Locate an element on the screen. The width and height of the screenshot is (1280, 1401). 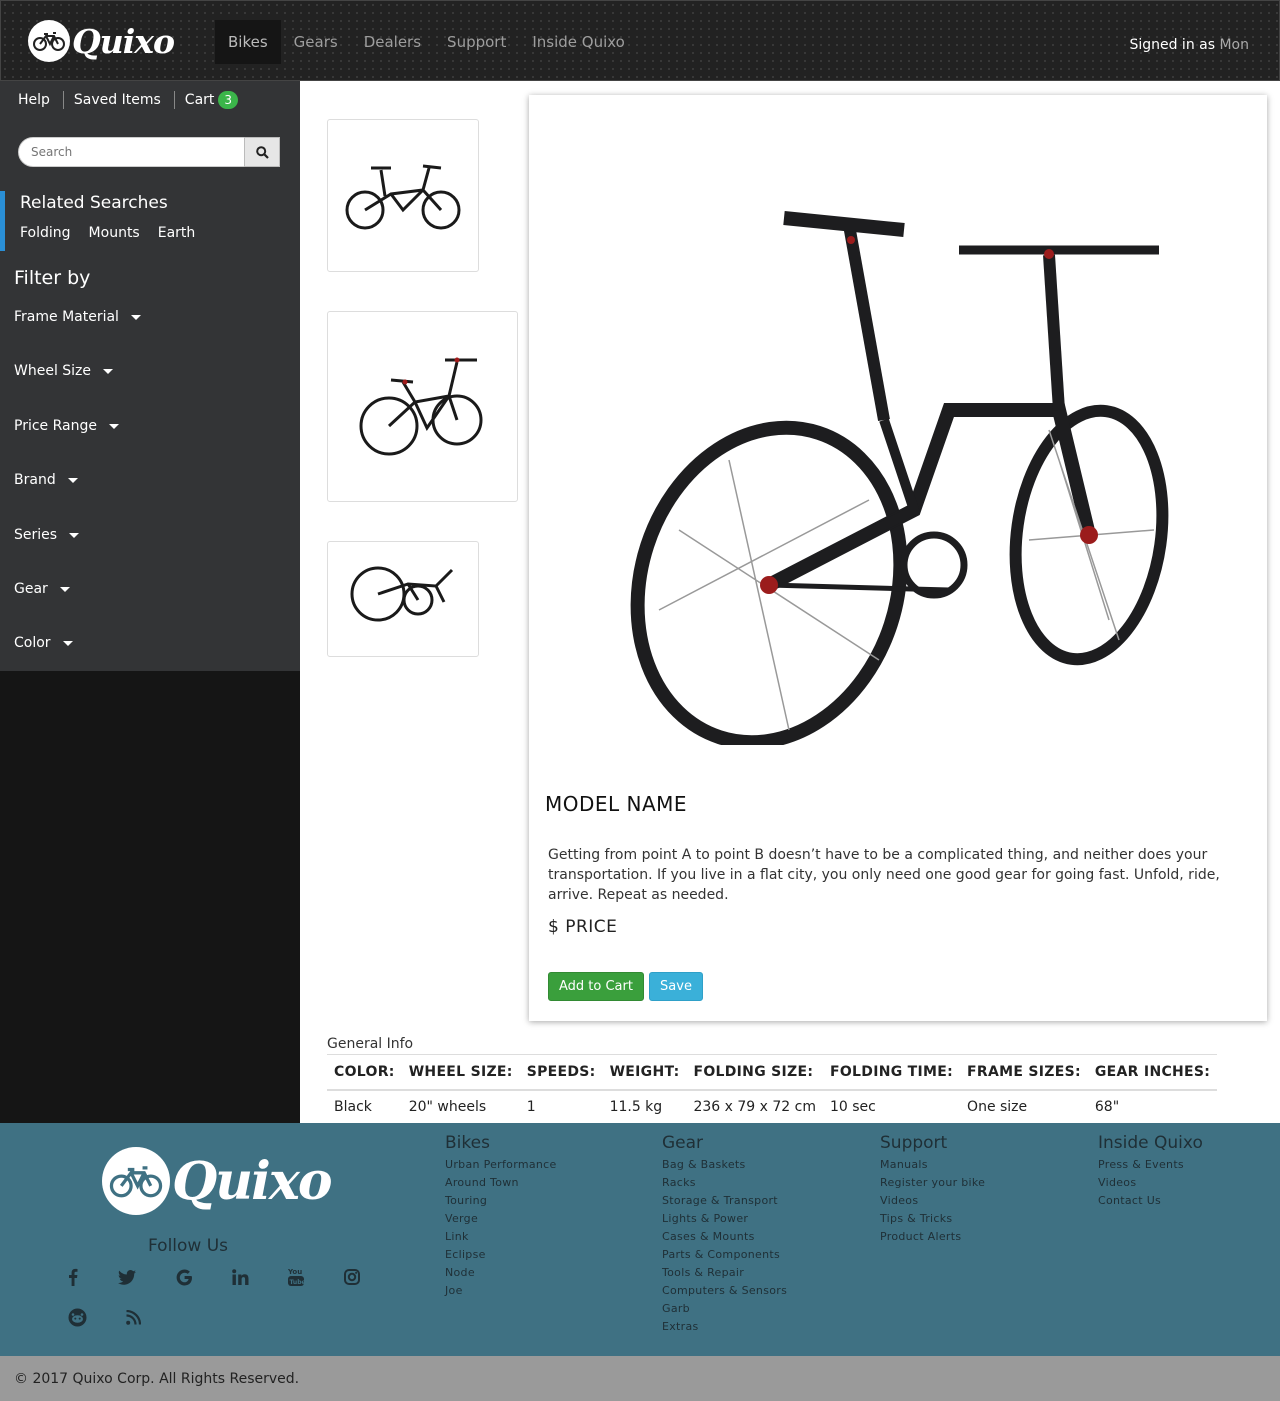
filter-label: Color is located at coordinates (32, 643).